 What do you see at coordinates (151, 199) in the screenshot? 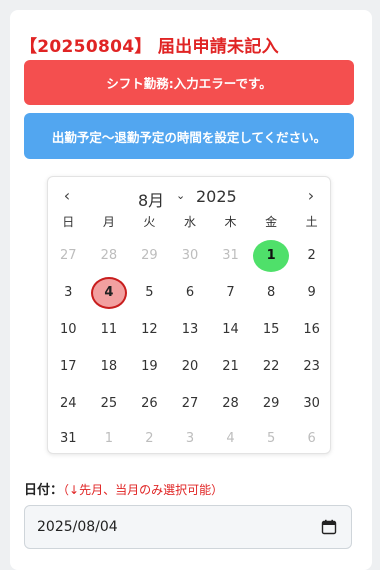
I see `month-select: 8月` at bounding box center [151, 199].